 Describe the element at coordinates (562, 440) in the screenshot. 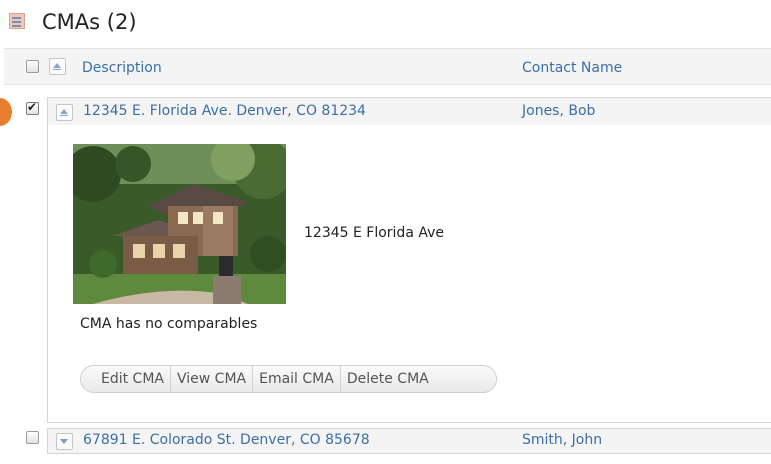

I see `record-2-contact: Smith, John` at that location.